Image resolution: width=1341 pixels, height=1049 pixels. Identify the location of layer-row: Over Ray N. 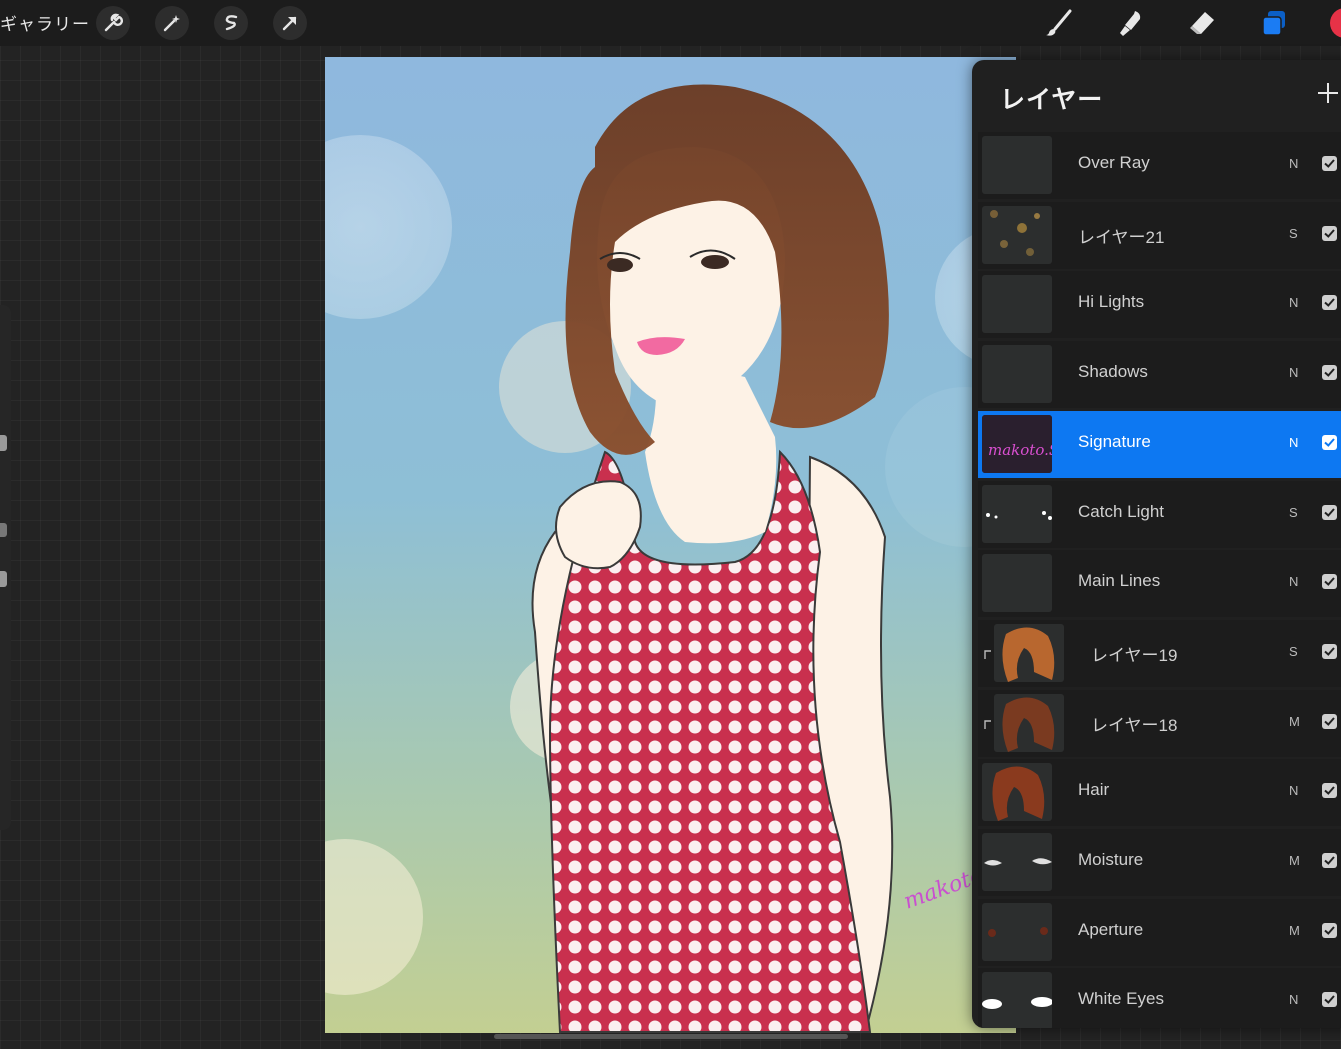
(1159, 165).